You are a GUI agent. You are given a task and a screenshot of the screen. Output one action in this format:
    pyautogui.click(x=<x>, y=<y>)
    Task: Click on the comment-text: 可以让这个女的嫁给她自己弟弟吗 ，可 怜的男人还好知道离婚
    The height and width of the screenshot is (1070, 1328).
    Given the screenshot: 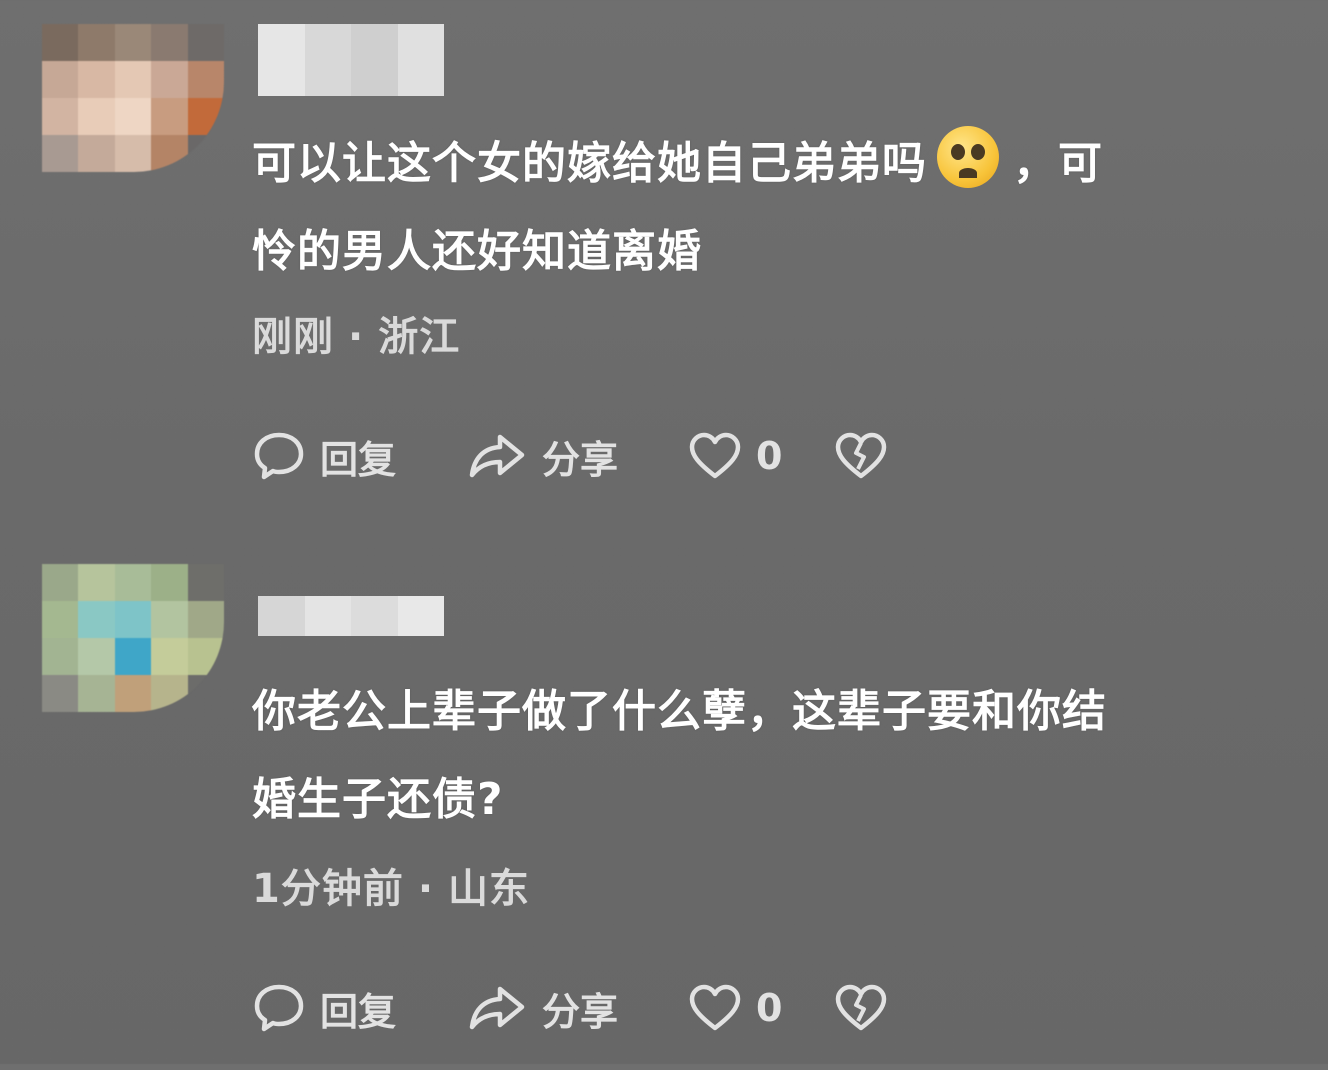 What is the action you would take?
    pyautogui.click(x=752, y=208)
    